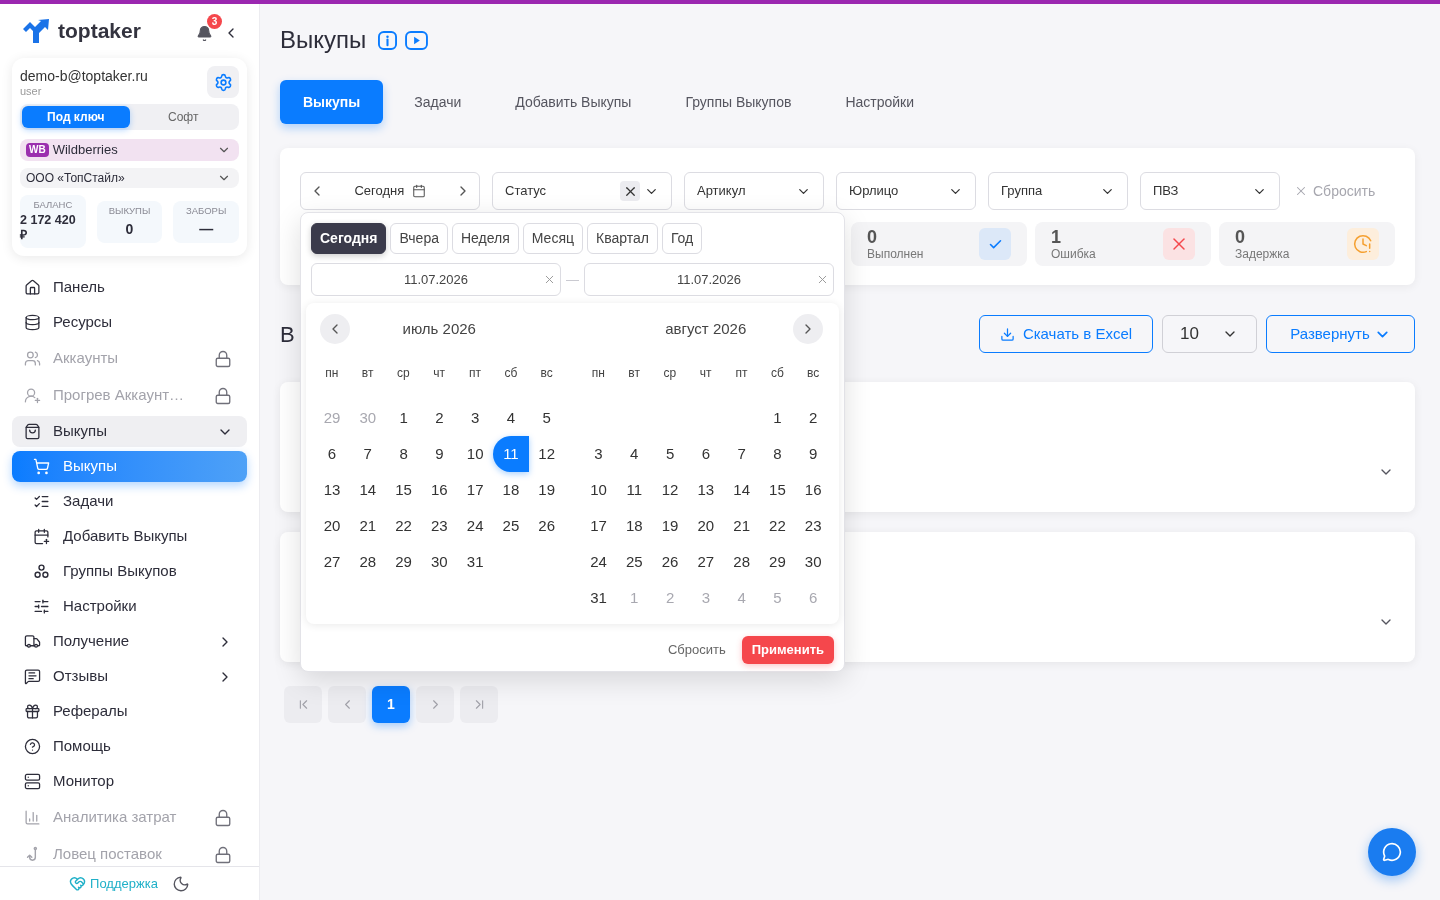 This screenshot has width=1440, height=900. Describe the element at coordinates (709, 279) in the screenshot. I see `end-date-field: 11.07.2026` at that location.